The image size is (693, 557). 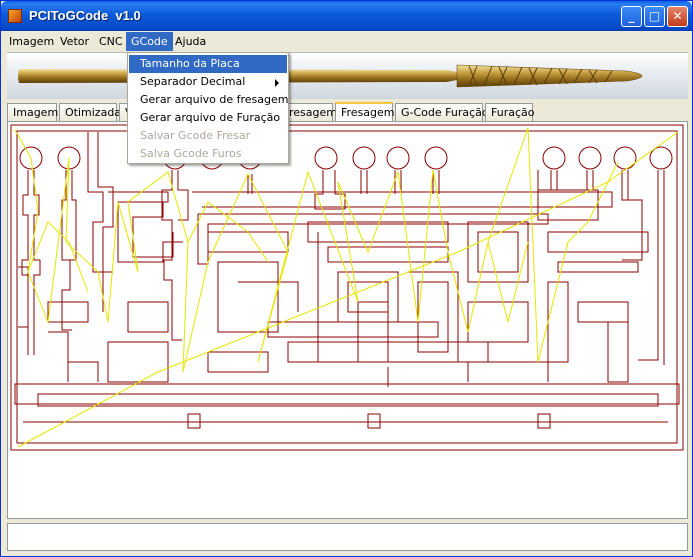 What do you see at coordinates (312, 112) in the screenshot?
I see `tab-resagem: resagem` at bounding box center [312, 112].